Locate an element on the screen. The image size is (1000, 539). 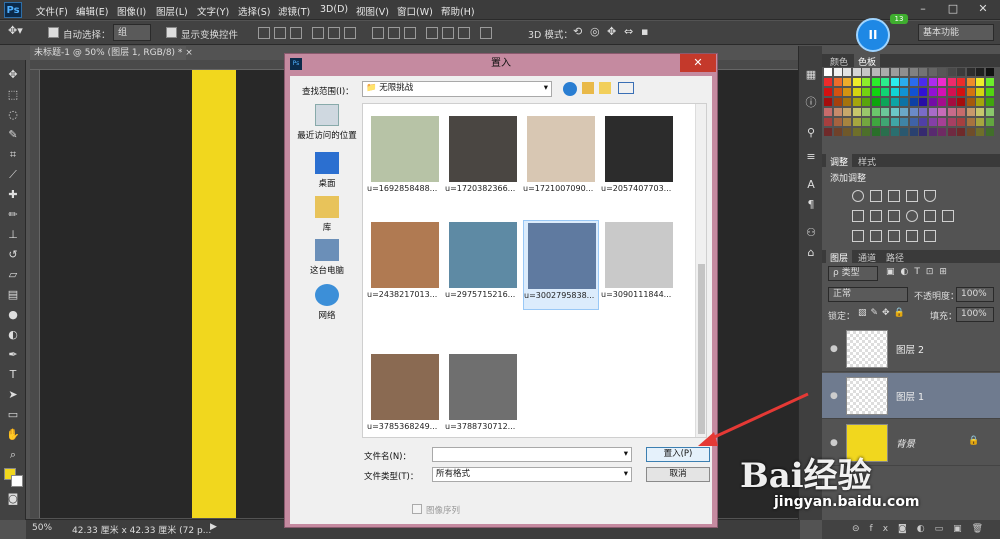
tab-swatches: 色板 is located at coordinates (867, 61).